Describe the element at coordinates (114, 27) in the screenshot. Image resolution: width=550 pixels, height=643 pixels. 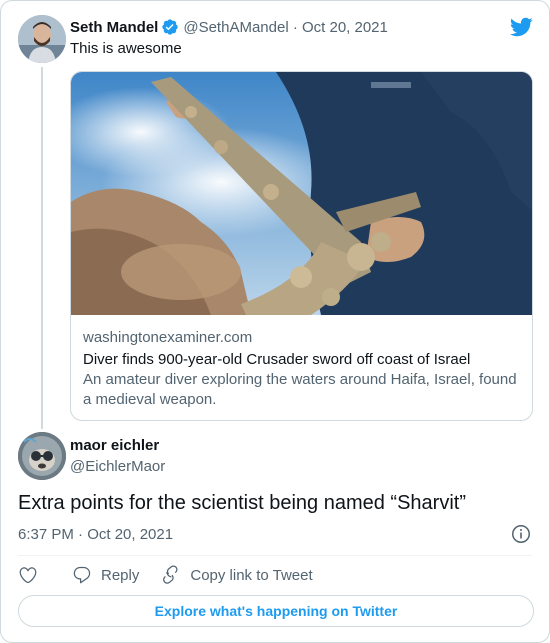
I see `author-name: Seth Mandel` at that location.